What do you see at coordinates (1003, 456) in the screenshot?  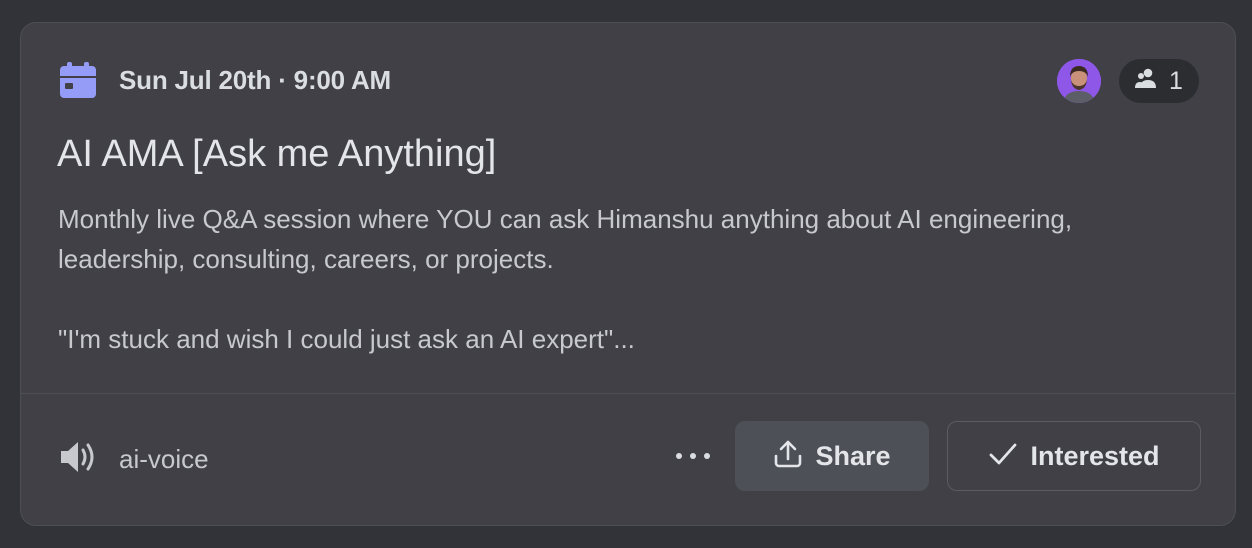 I see `check-icon` at bounding box center [1003, 456].